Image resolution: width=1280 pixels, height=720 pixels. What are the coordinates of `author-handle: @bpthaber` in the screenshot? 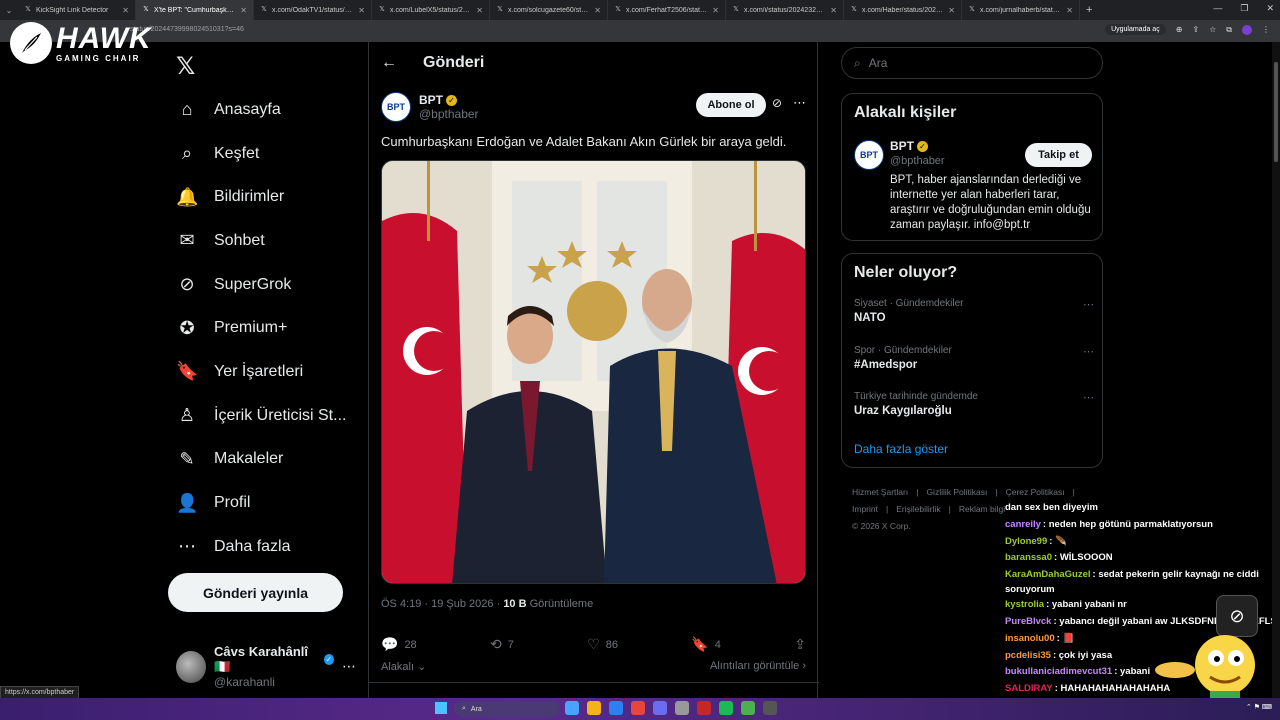 It's located at (449, 114).